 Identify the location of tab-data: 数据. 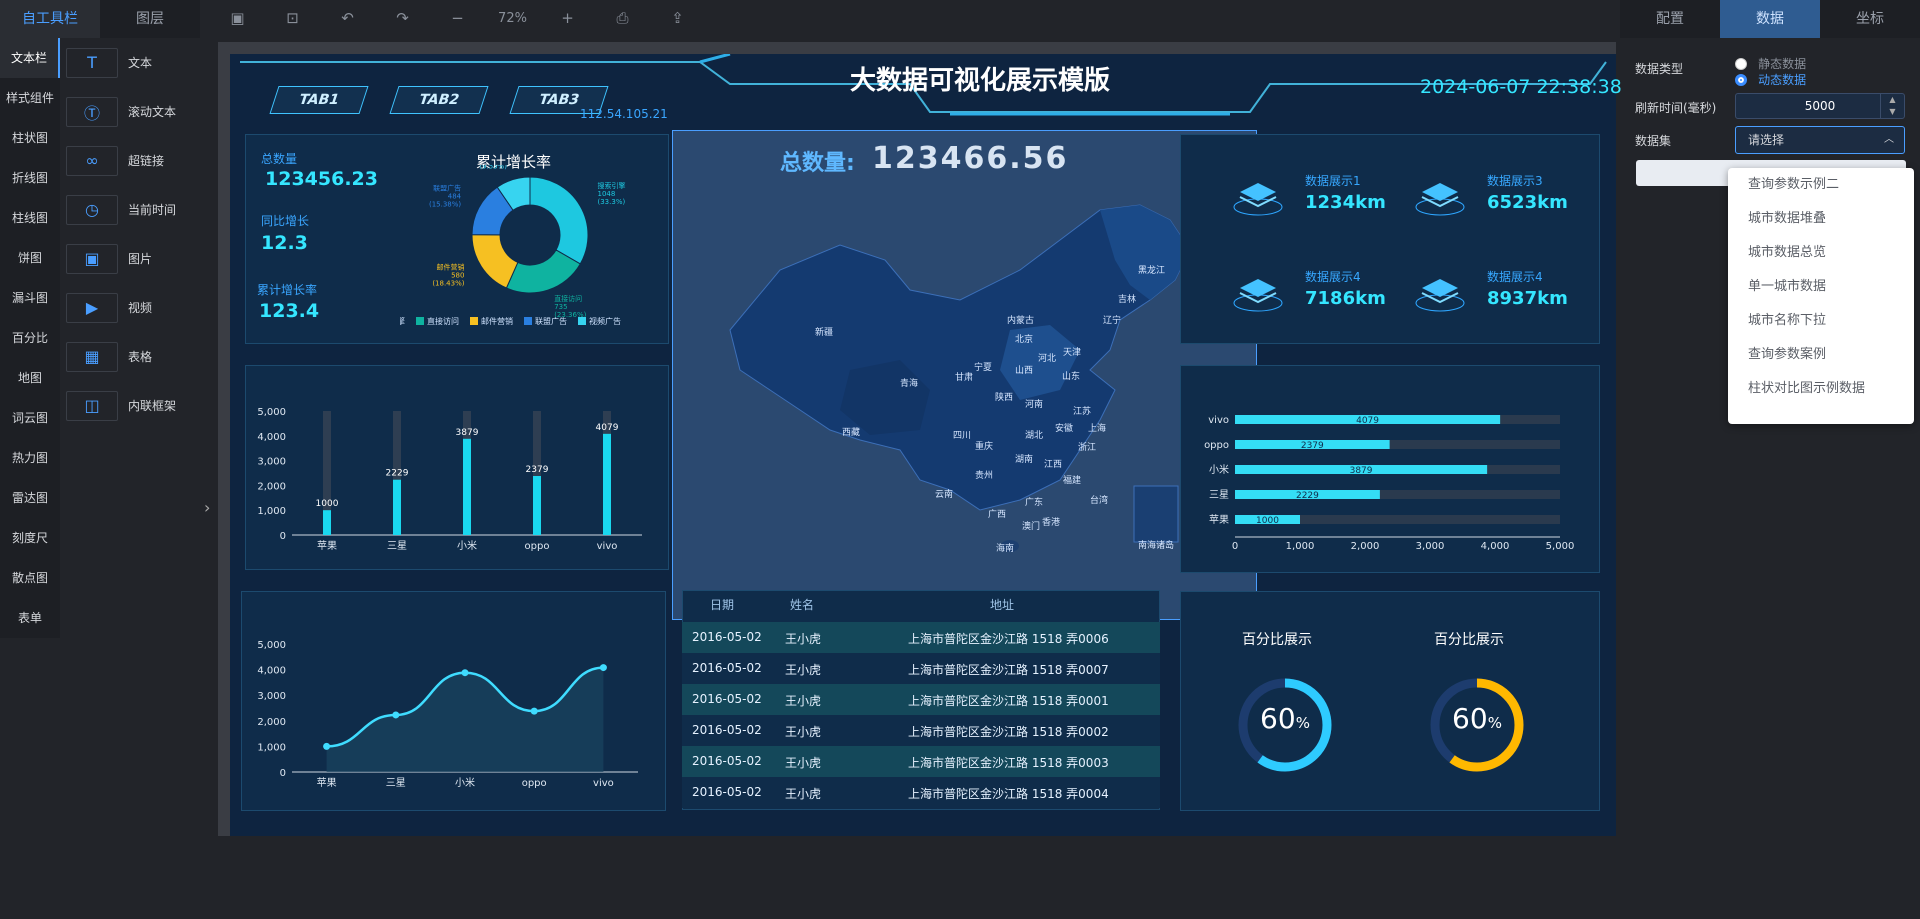
(1770, 19).